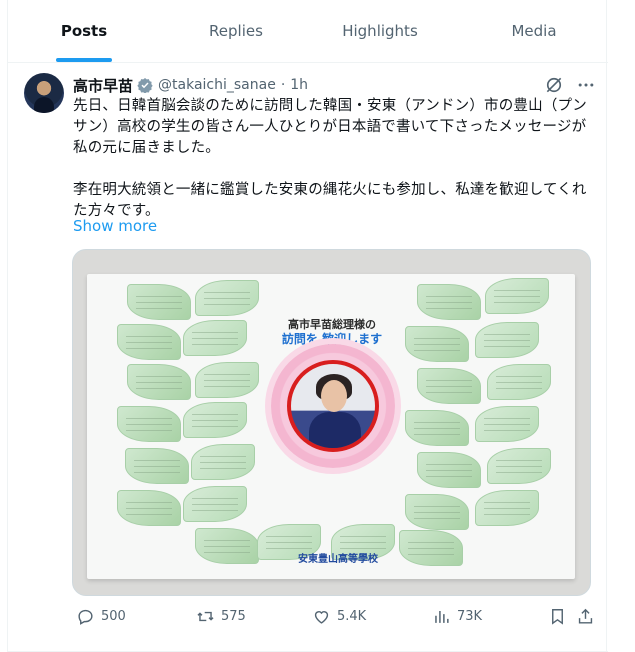  I want to click on reply-button: 500, so click(101, 616).